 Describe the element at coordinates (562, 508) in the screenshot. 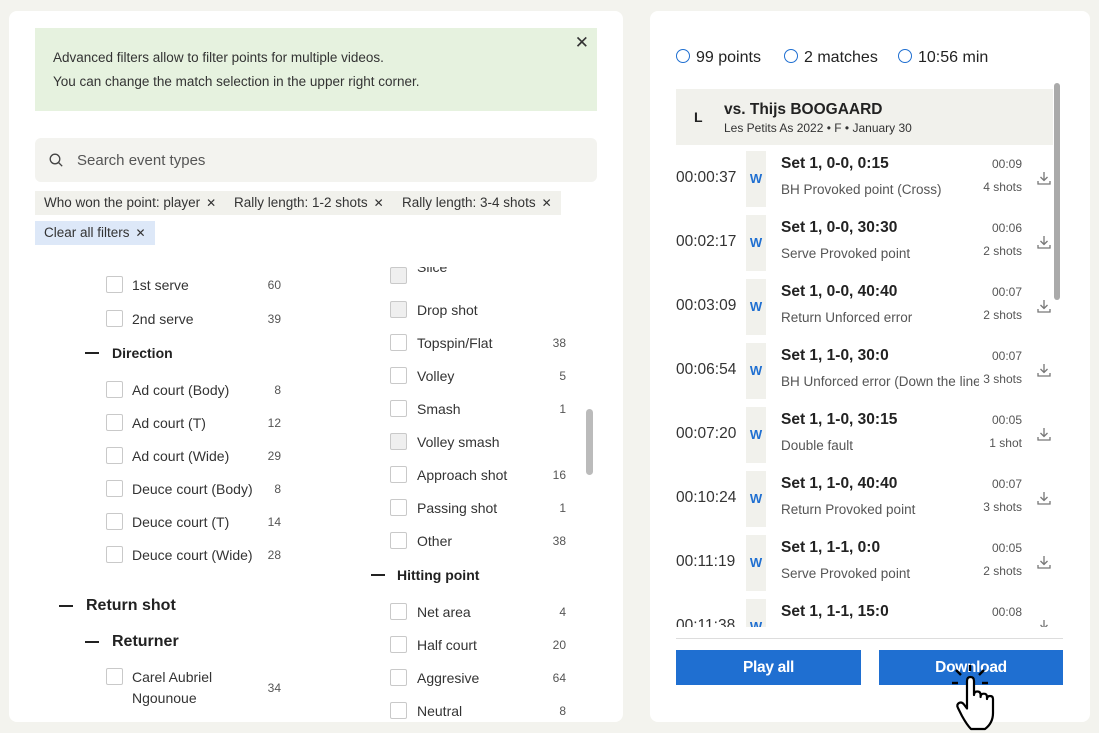

I see `filter-count: 1` at that location.